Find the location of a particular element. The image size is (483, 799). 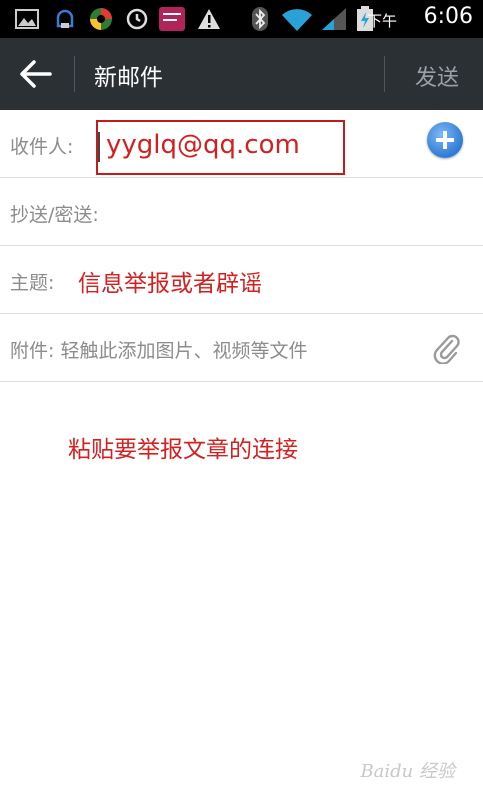

app-bar-divider-left is located at coordinates (74, 74).